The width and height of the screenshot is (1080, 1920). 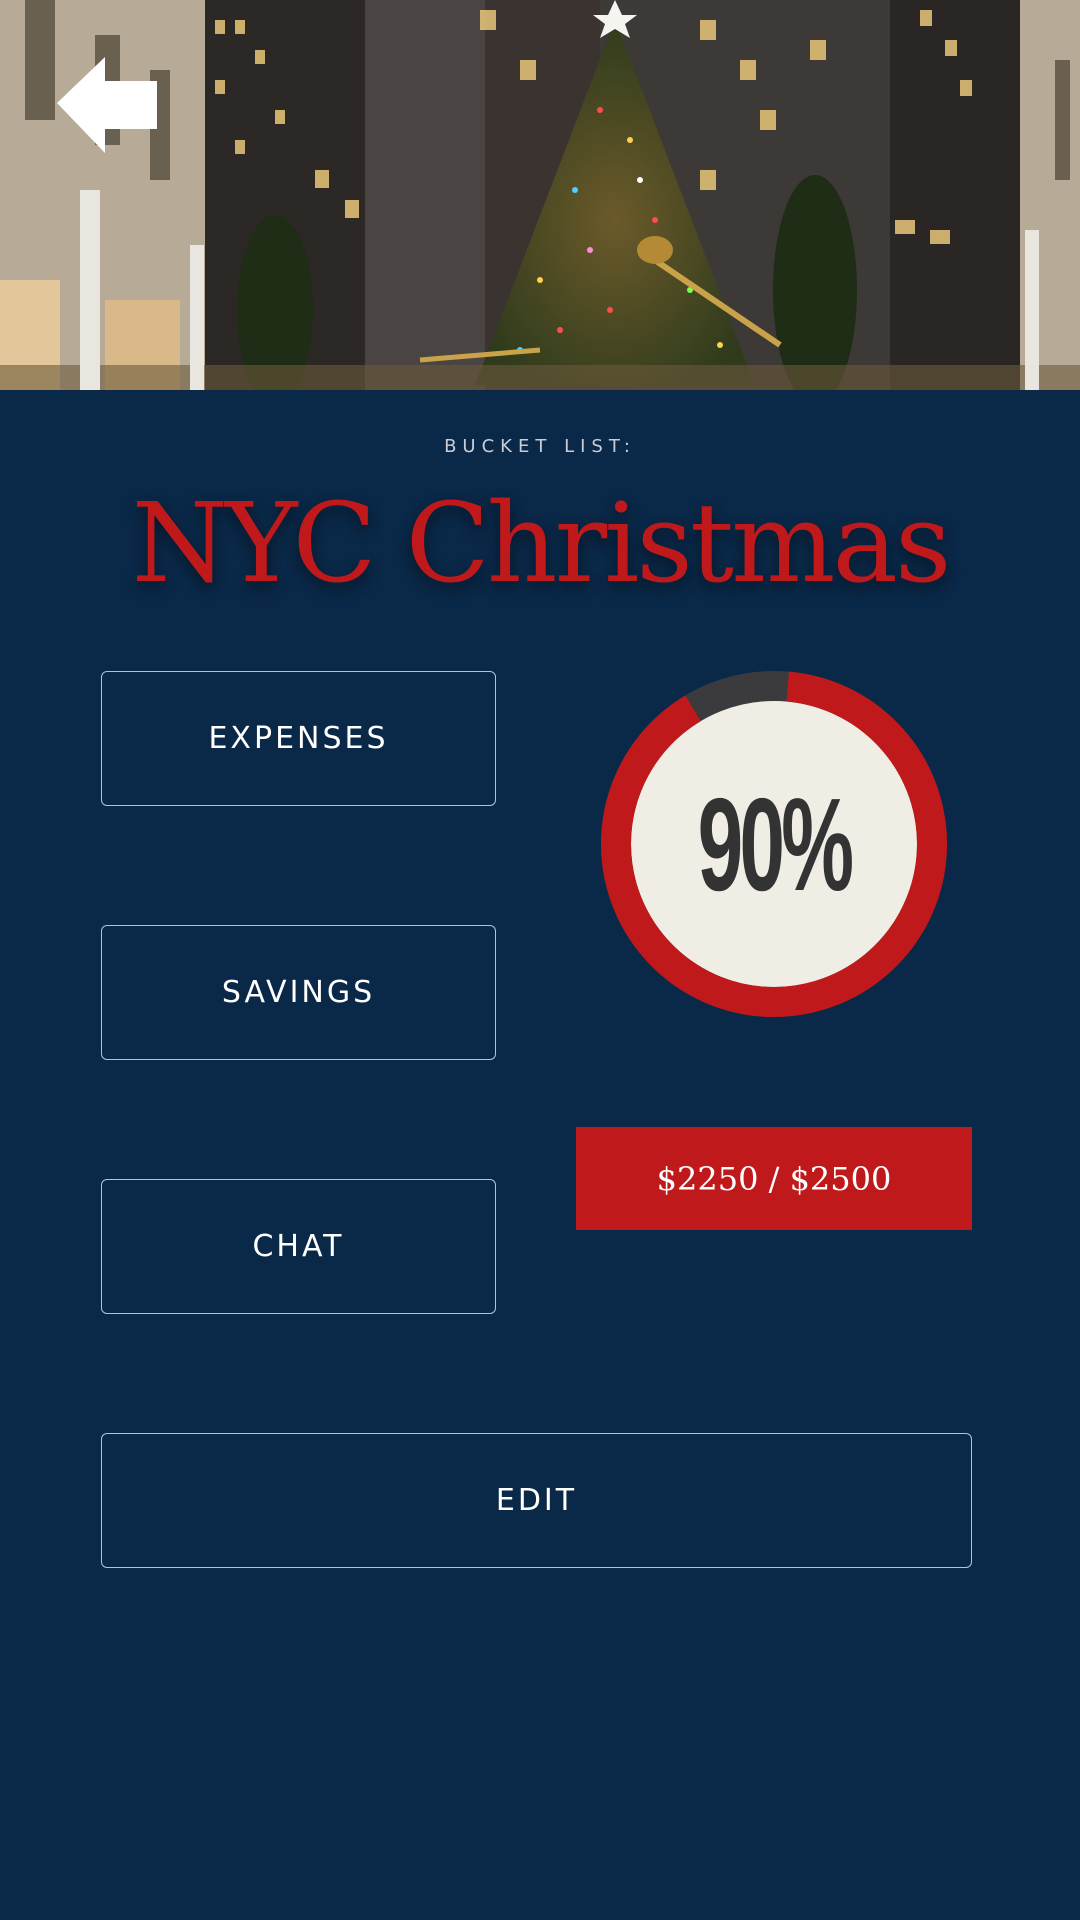 I want to click on arrow-left-icon, so click(x=107, y=105).